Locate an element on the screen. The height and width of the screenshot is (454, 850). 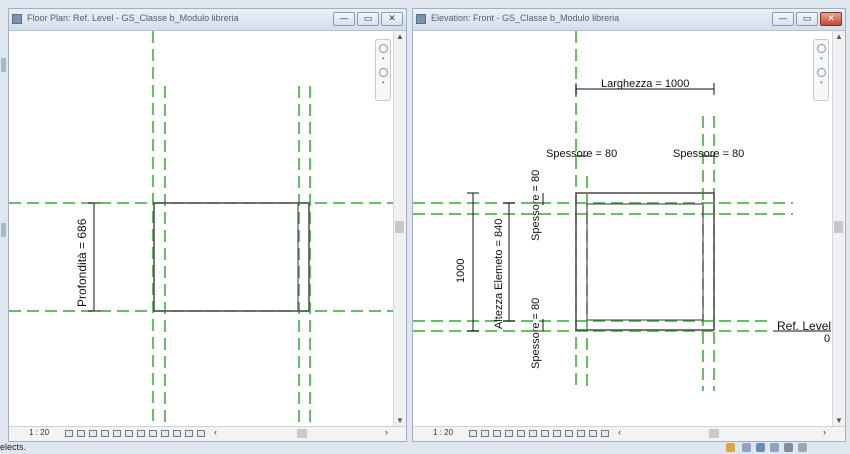
thickness-dimension-label-left: Spessore = 80 is located at coordinates (581, 154).